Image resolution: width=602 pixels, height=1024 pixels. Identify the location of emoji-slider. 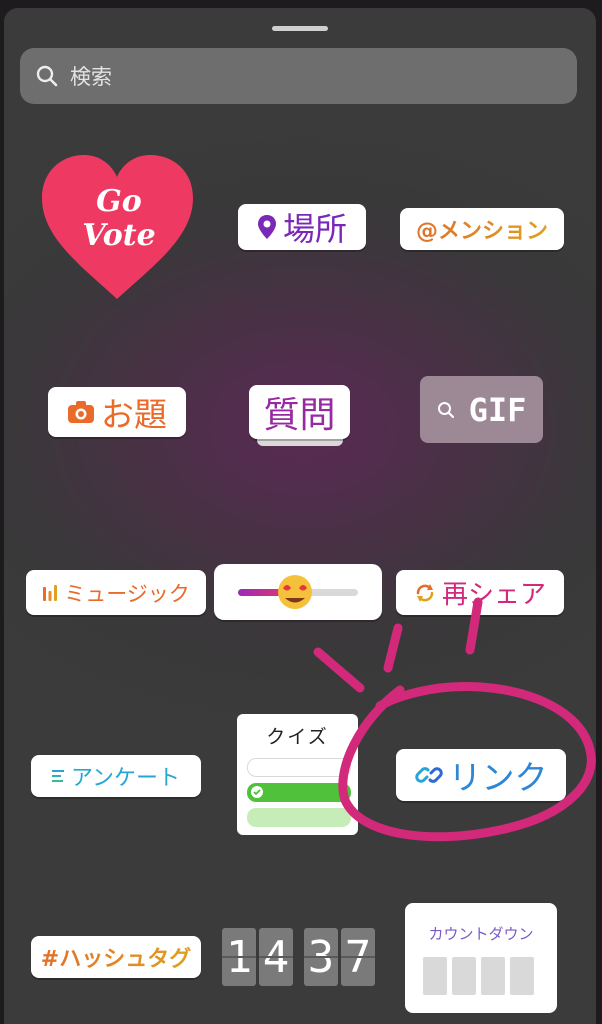
(298, 592).